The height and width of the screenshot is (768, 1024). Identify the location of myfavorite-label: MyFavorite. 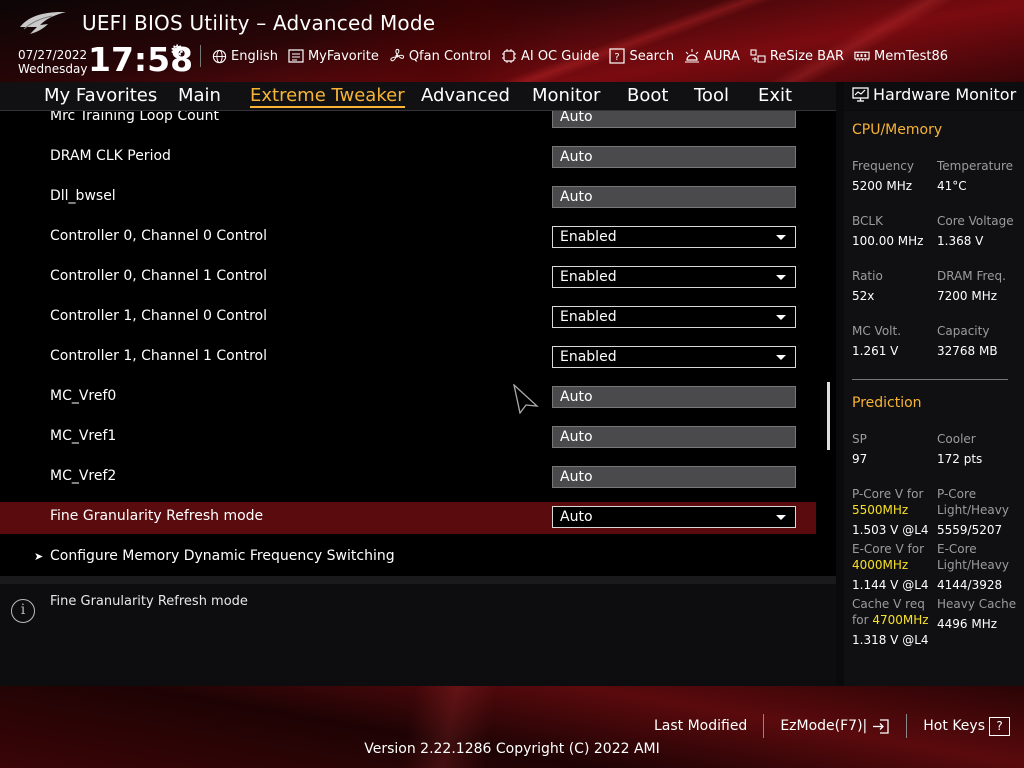
(343, 56).